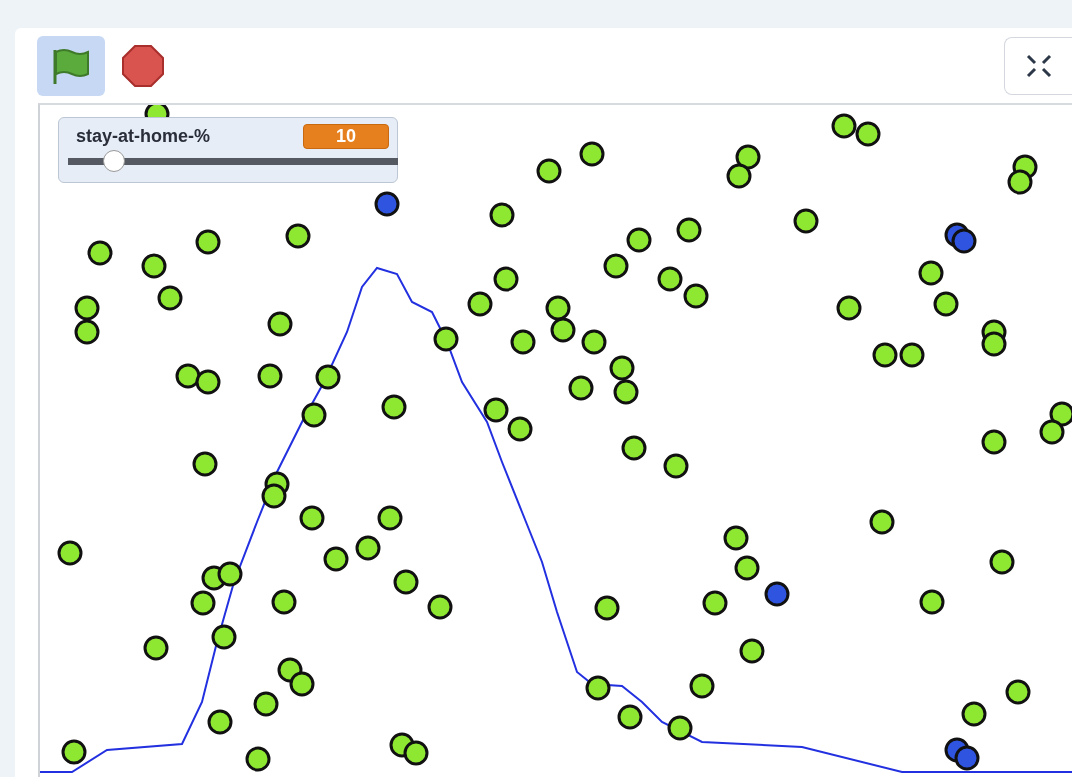 The image size is (1072, 777). I want to click on stop-sign-icon, so click(143, 66).